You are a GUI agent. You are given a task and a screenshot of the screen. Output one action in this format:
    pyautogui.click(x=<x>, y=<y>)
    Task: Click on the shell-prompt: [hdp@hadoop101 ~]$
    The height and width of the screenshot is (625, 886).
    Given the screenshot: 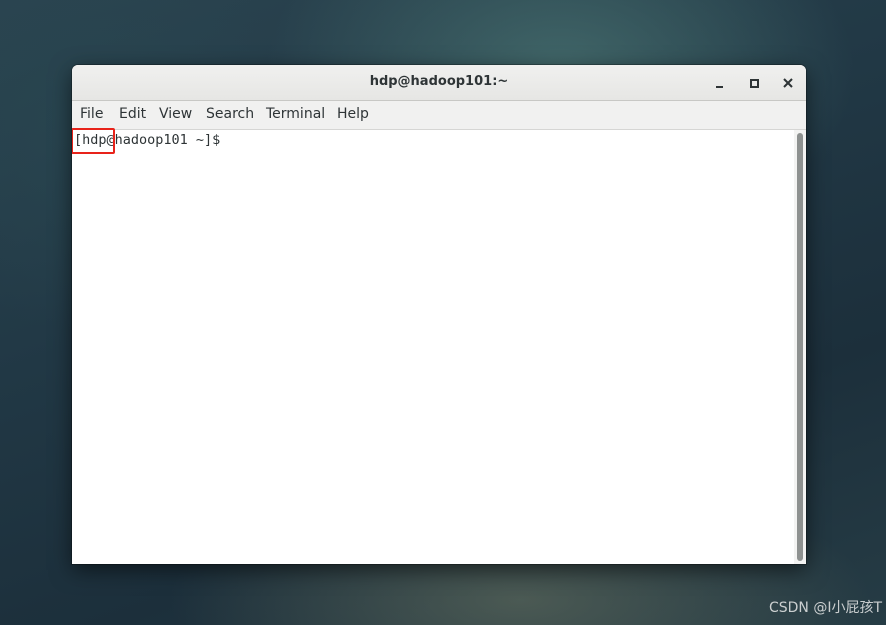 What is the action you would take?
    pyautogui.click(x=147, y=140)
    